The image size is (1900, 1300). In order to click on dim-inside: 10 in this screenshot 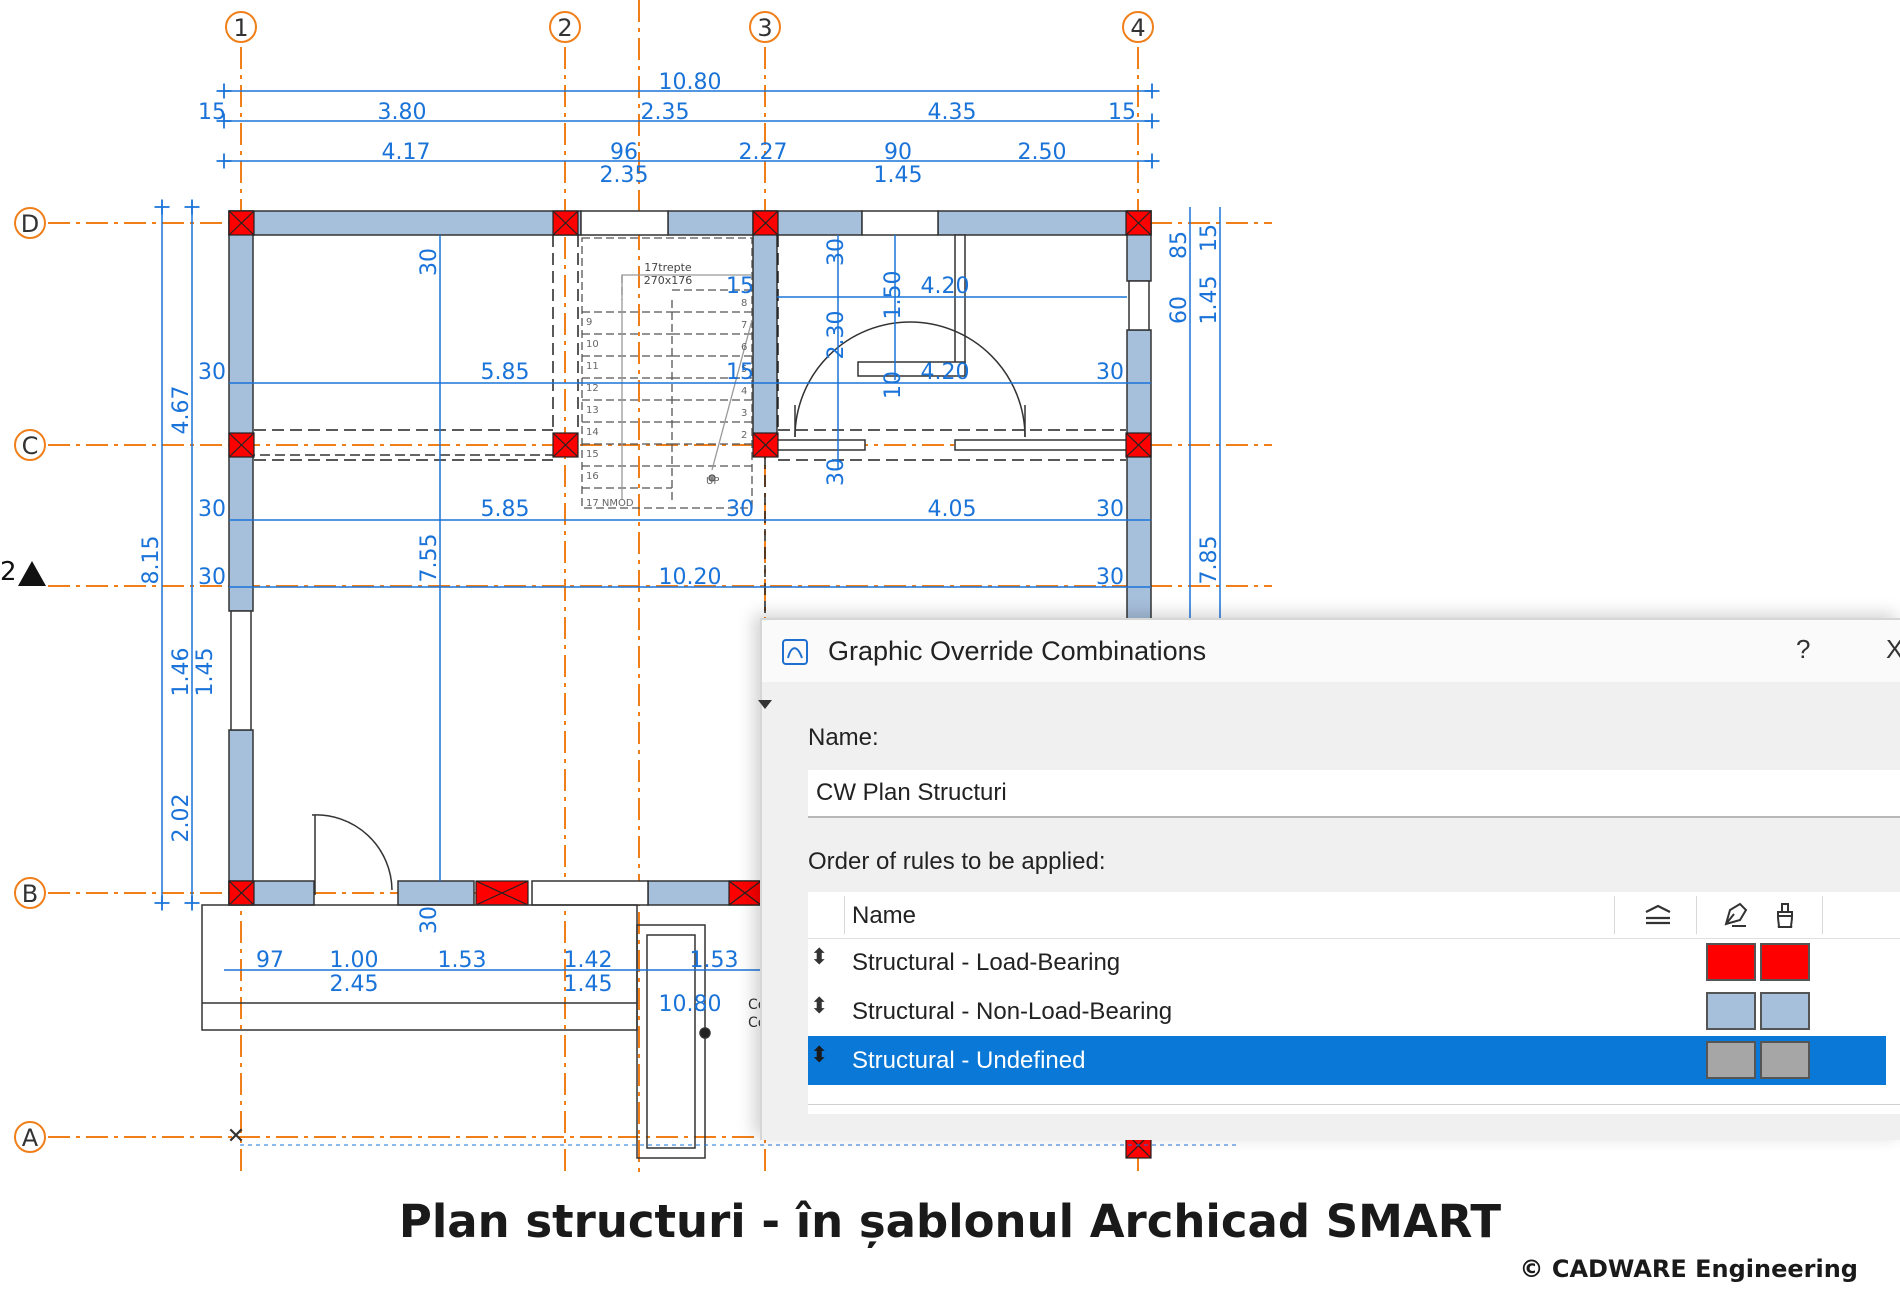, I will do `click(893, 385)`.